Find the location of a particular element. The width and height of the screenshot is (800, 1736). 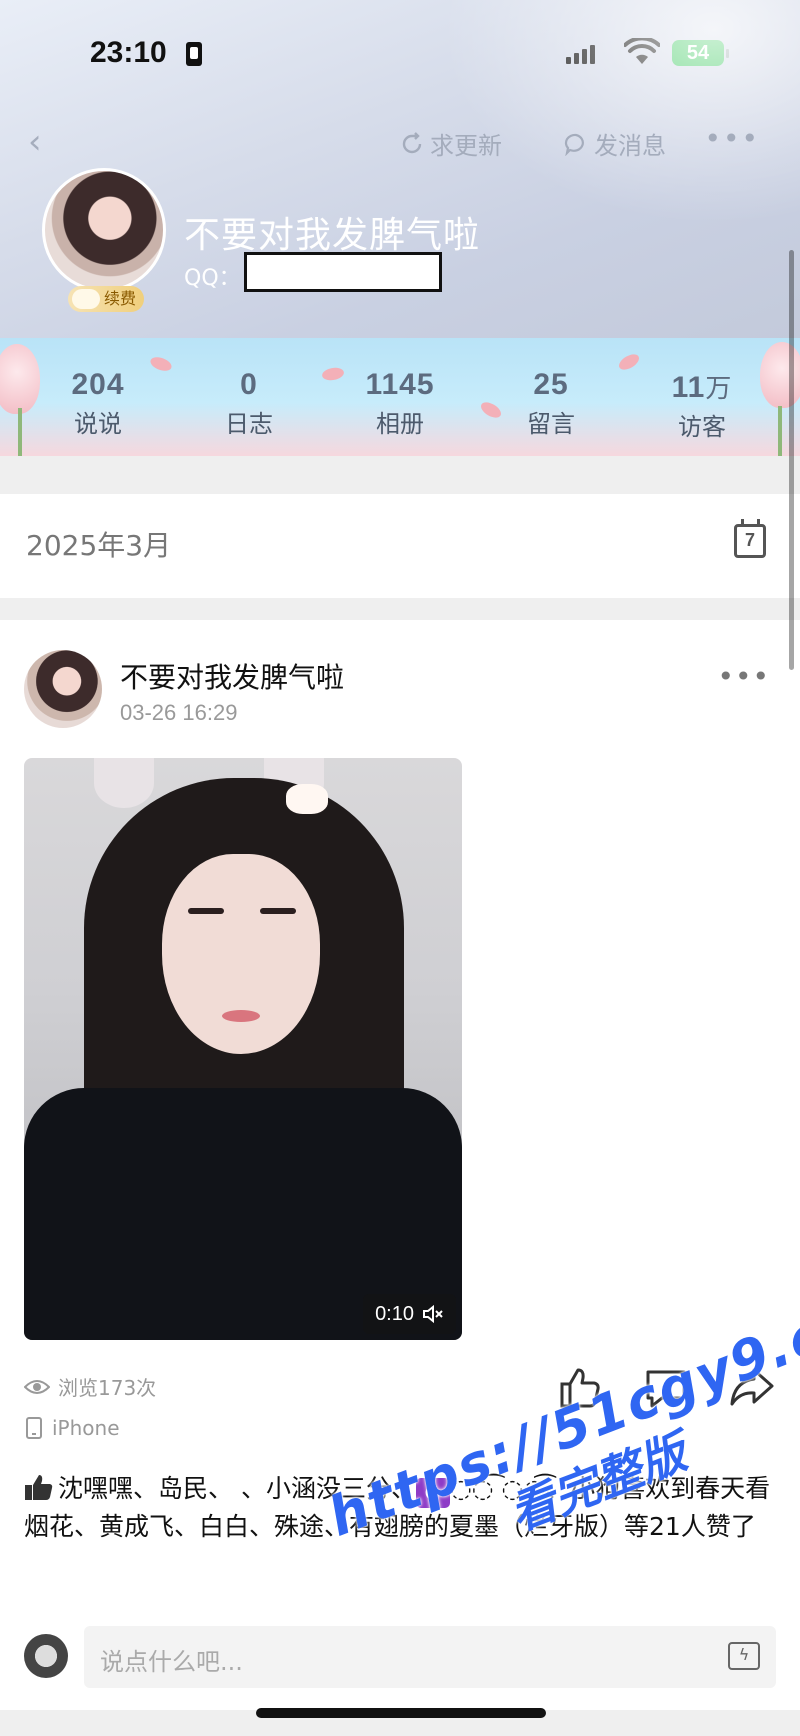

calendar-icon: 7 is located at coordinates (750, 538).